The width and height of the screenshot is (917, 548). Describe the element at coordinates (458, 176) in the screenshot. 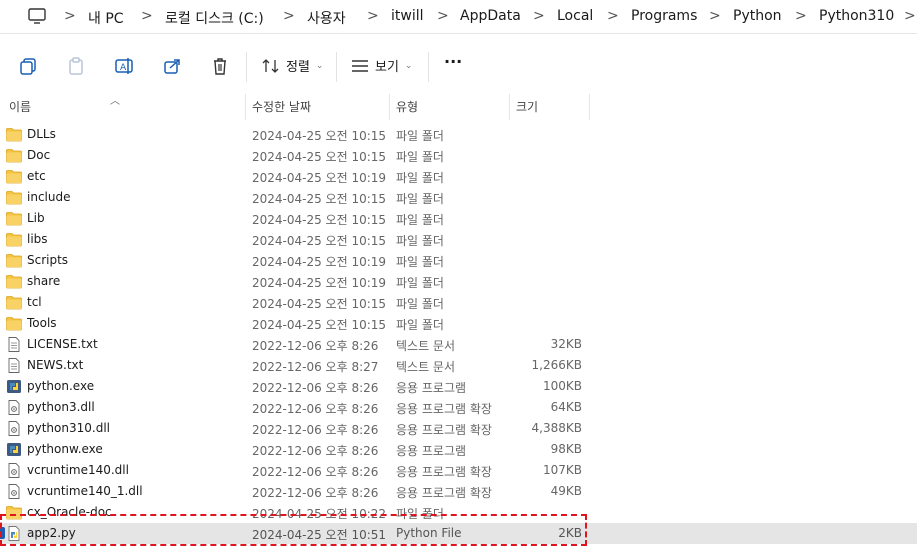

I see `file-row: etc 2024-04-25 오전 10:19 파일 폴더` at that location.